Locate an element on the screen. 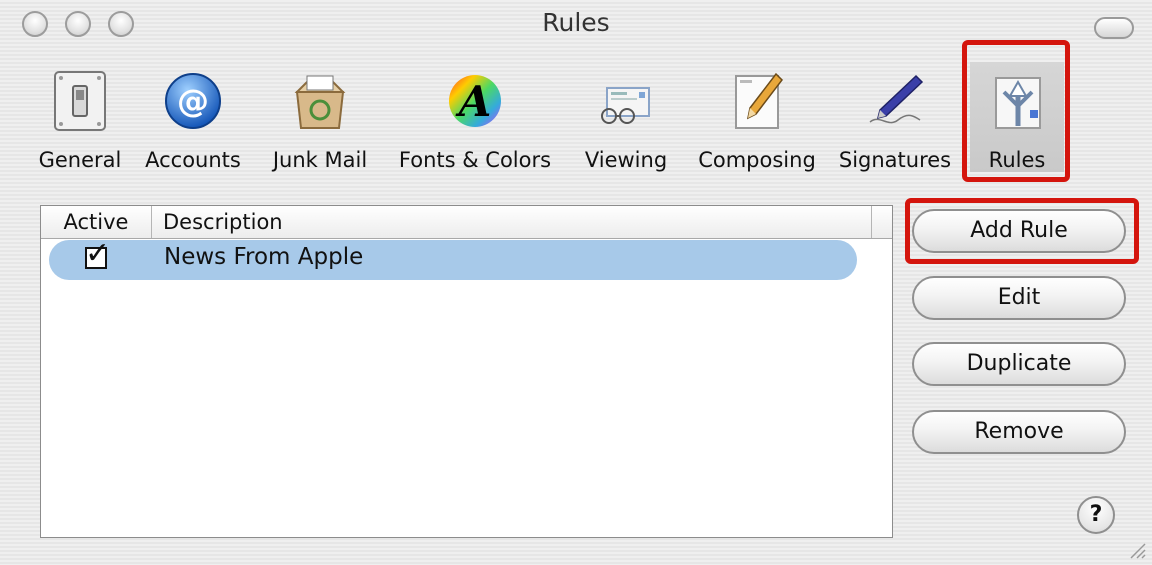 The image size is (1152, 565). active-checkbox: ✓ is located at coordinates (97, 254).